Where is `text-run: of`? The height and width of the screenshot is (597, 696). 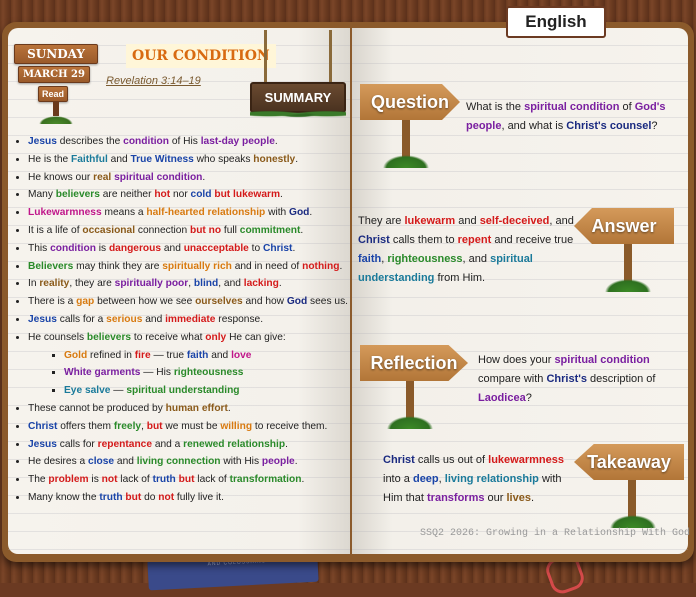 text-run: of is located at coordinates (627, 107).